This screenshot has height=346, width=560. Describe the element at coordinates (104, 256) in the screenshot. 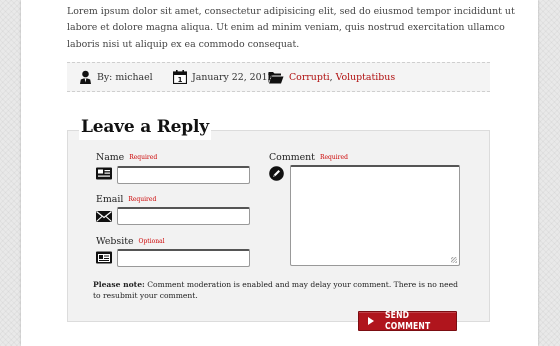

I see `browser-card-icon` at that location.